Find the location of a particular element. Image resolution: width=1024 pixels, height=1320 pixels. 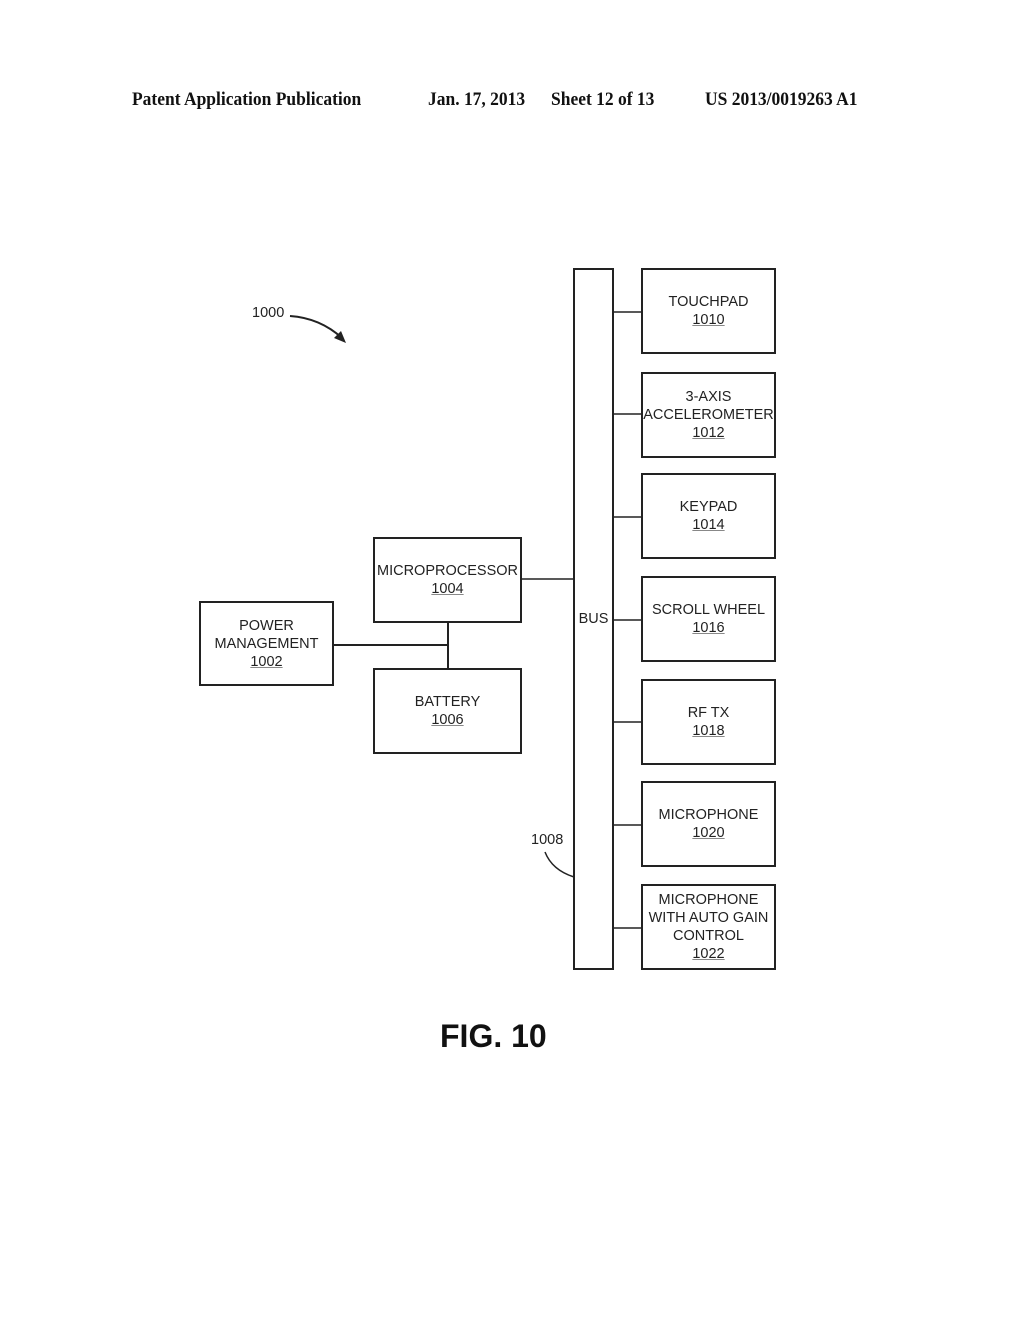

rf-tx-block: RF TX 1018 is located at coordinates (708, 722).